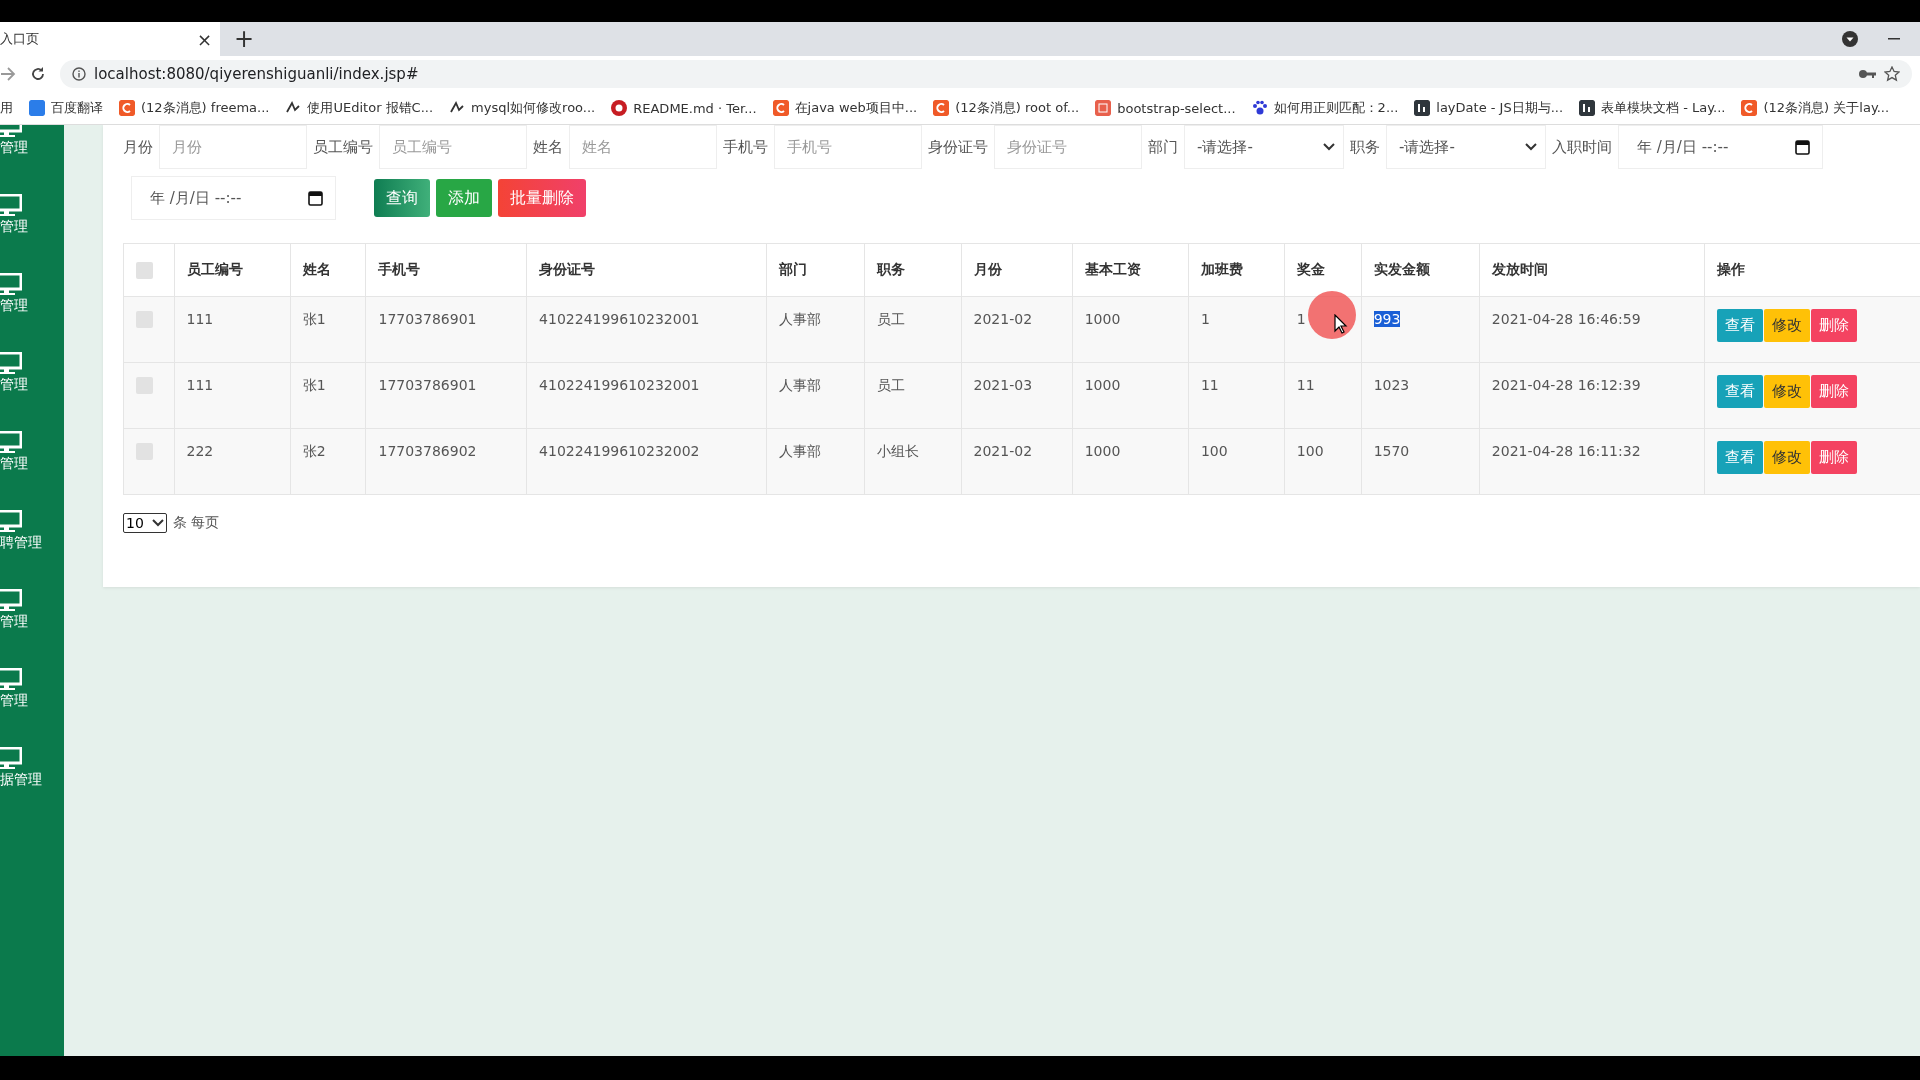 The width and height of the screenshot is (1920, 1080). What do you see at coordinates (328, 270) in the screenshot?
I see `column-header: 姓名` at bounding box center [328, 270].